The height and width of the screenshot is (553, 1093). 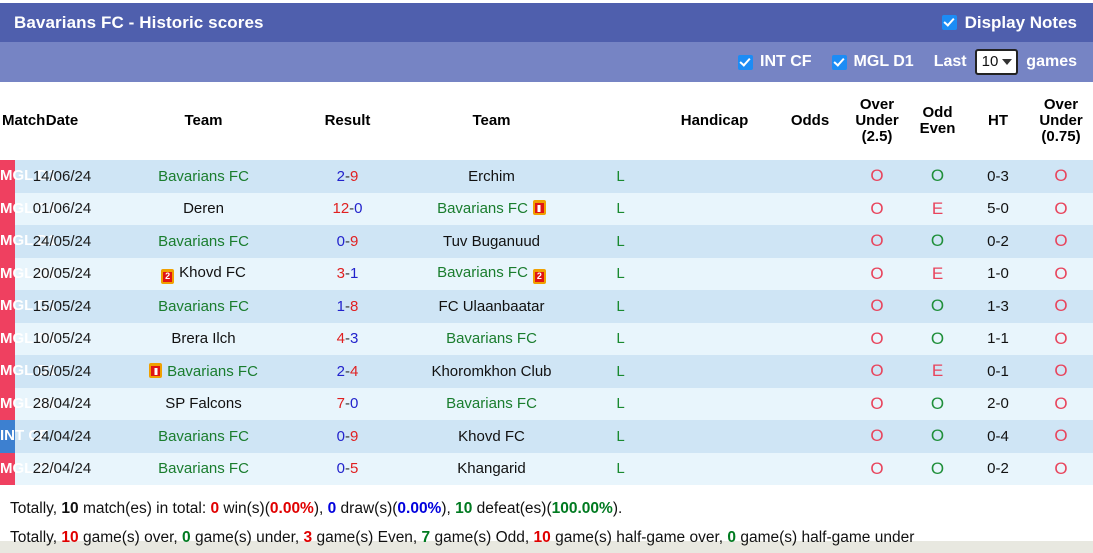 What do you see at coordinates (354, 404) in the screenshot?
I see `score-away: 0` at bounding box center [354, 404].